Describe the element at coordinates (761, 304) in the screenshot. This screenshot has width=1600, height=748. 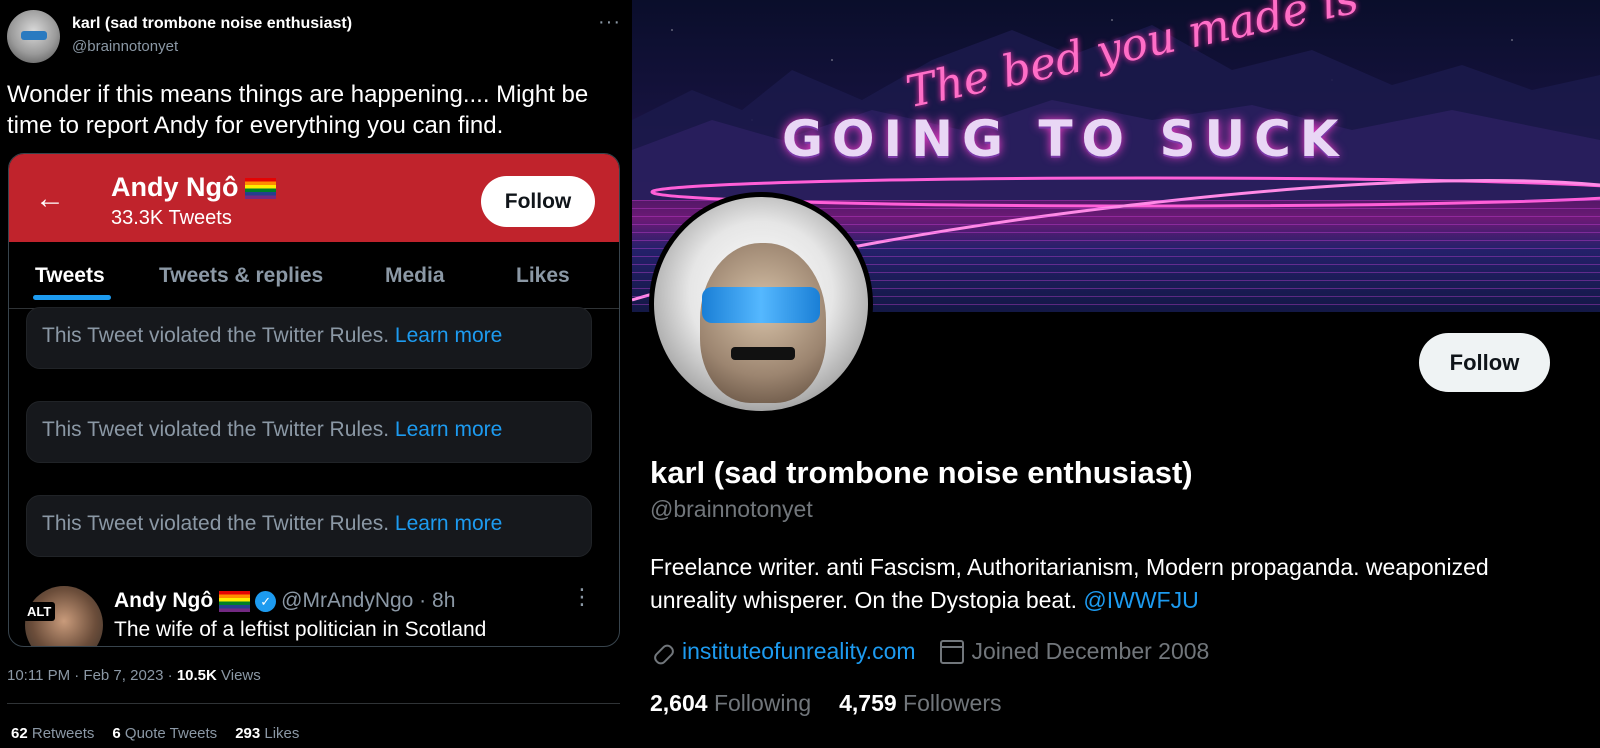
I see `profile-avatar` at that location.